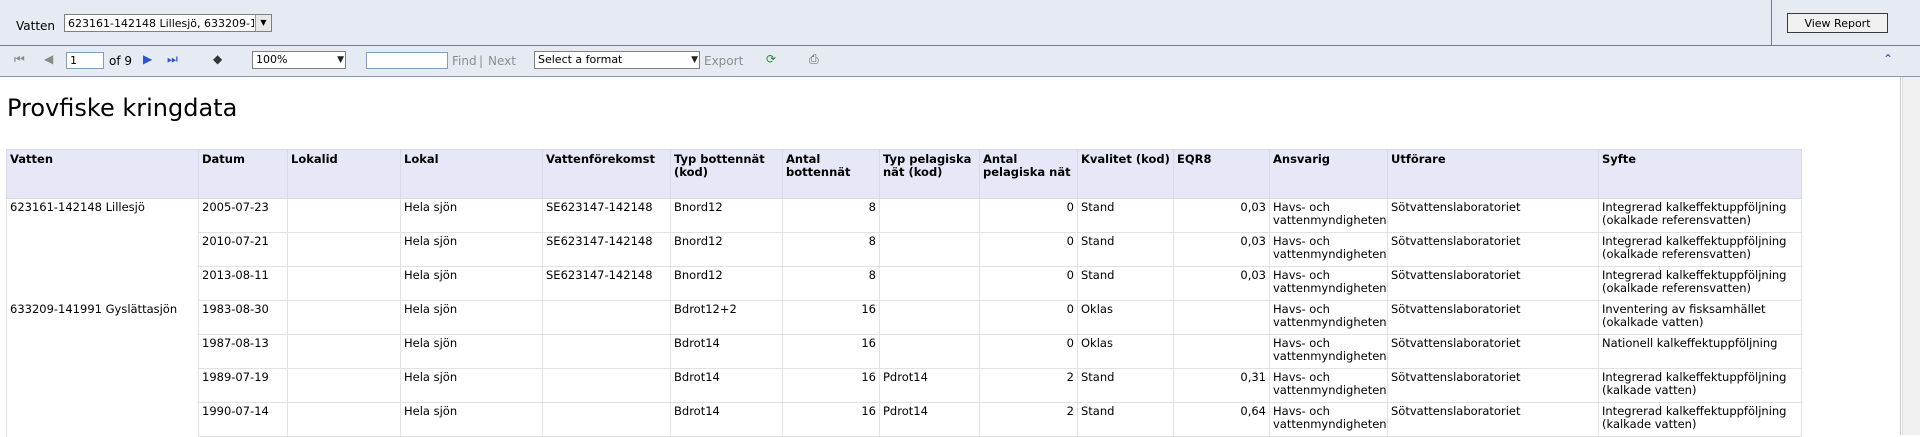 The width and height of the screenshot is (1920, 437). What do you see at coordinates (407, 60) in the screenshot?
I see `find-input` at bounding box center [407, 60].